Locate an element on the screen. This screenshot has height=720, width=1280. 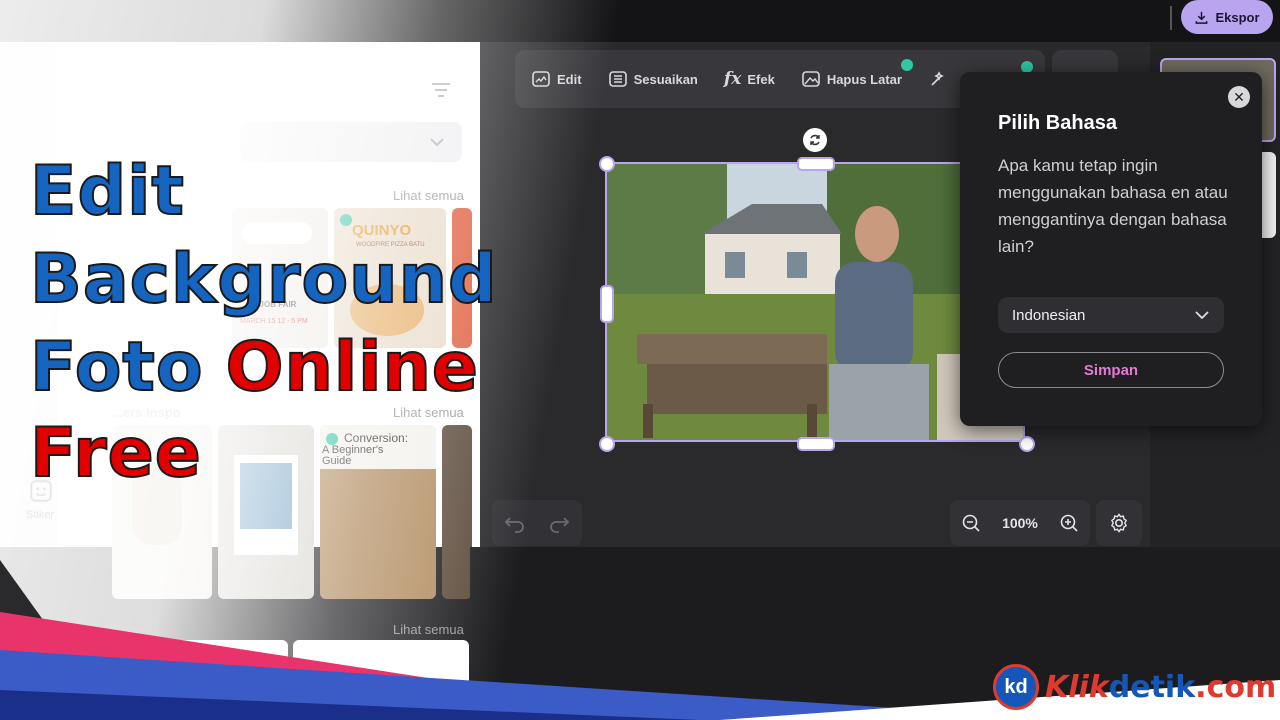
headline-line-2: Background is located at coordinates (263, 279).